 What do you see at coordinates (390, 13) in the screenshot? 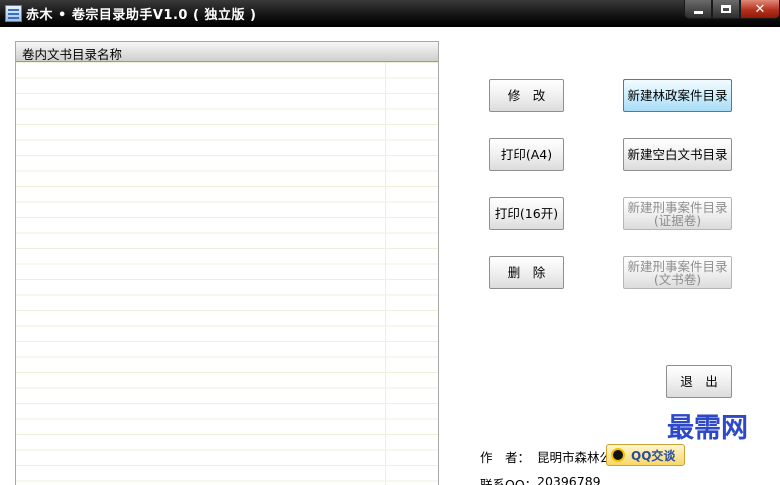
I see `title-bar: 赤木 • 卷宗目录助手V1.0 ( 独立版 ) ✕` at bounding box center [390, 13].